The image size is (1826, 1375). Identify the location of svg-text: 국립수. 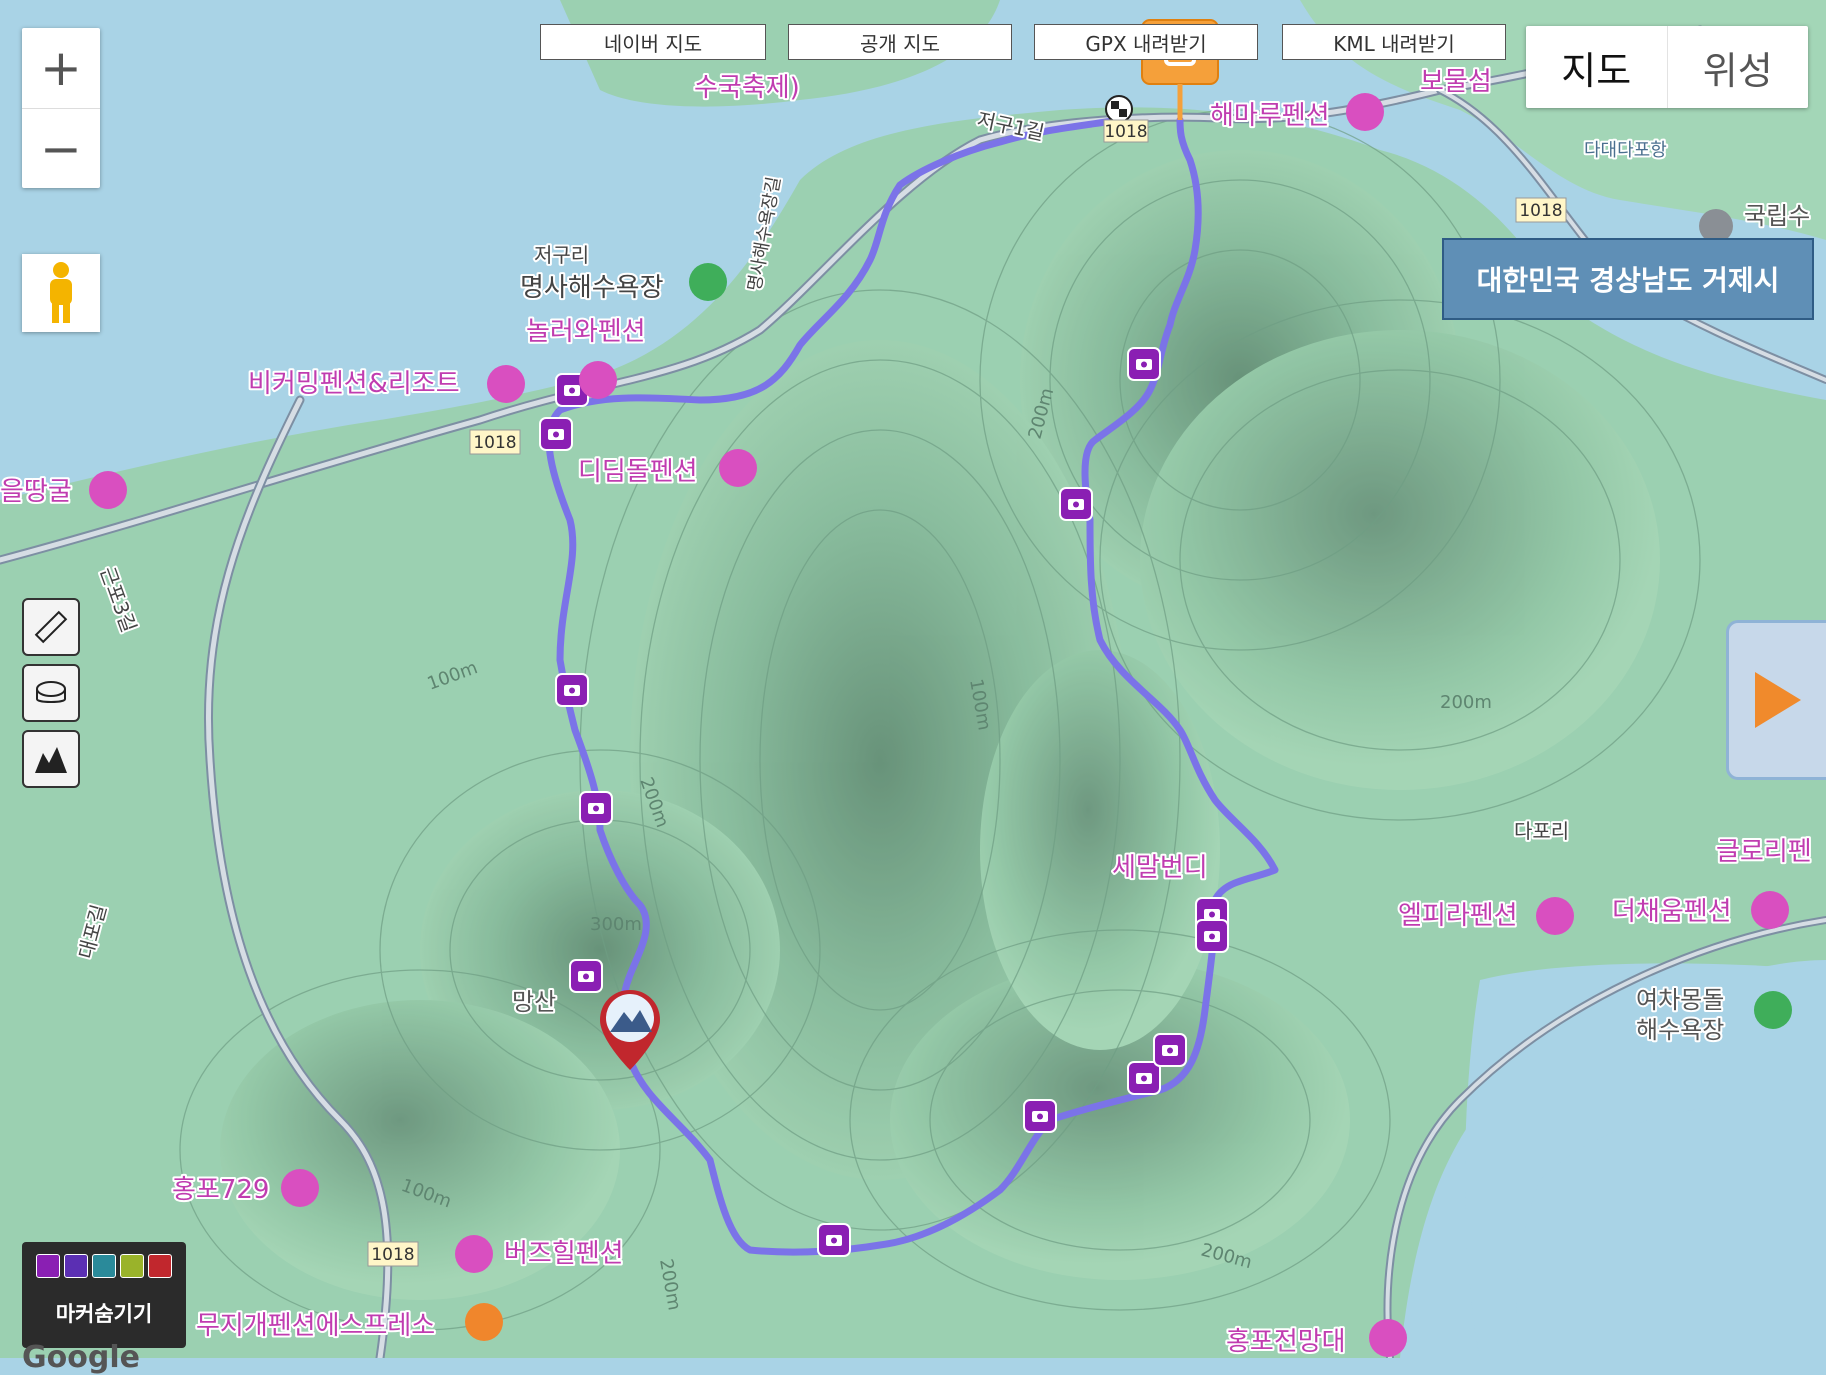
(1777, 216).